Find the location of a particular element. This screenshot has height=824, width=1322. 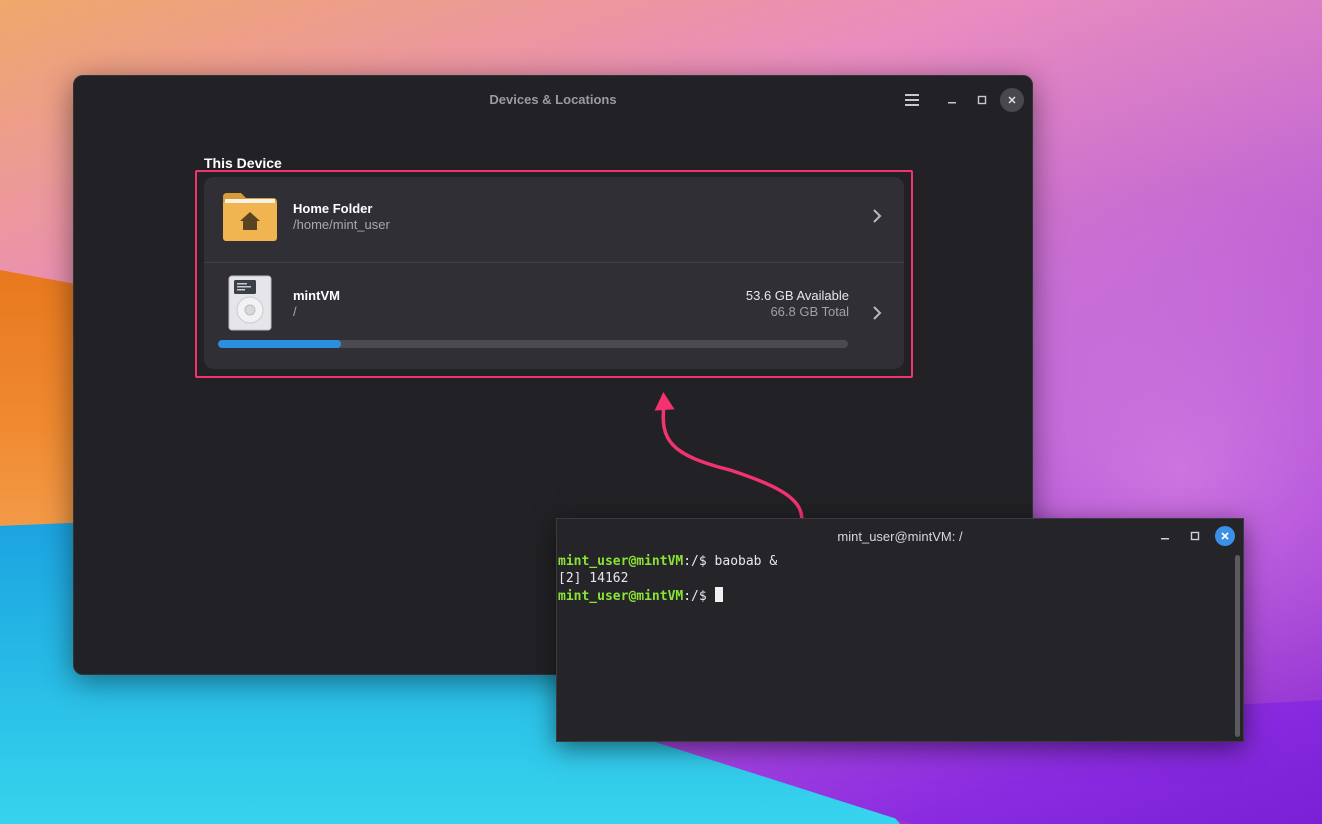

terminal-scrollbar is located at coordinates (1237, 646).